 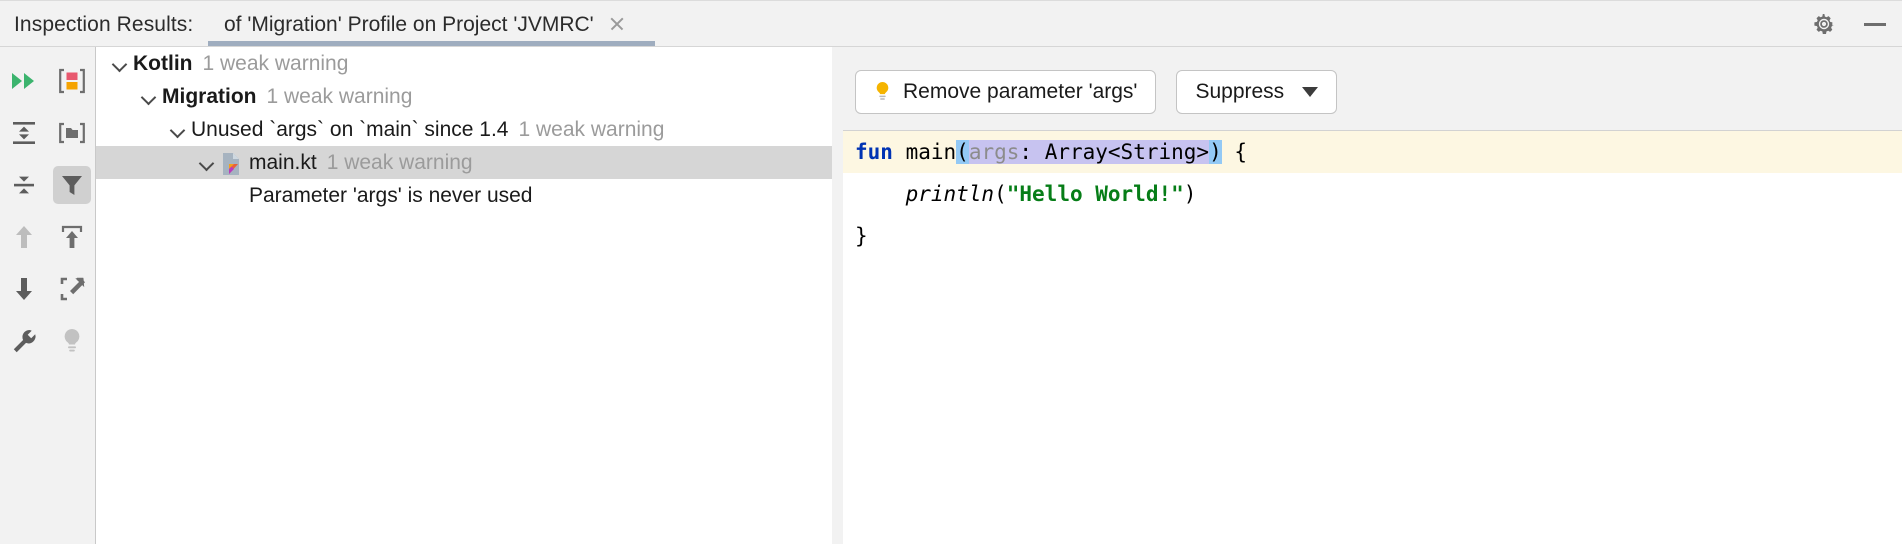 I want to click on code-line-3: }, so click(x=1372, y=236).